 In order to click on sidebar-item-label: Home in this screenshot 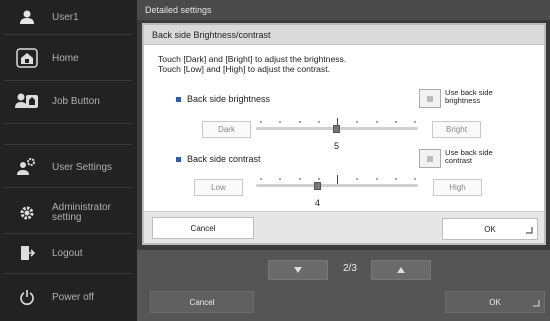, I will do `click(65, 58)`.